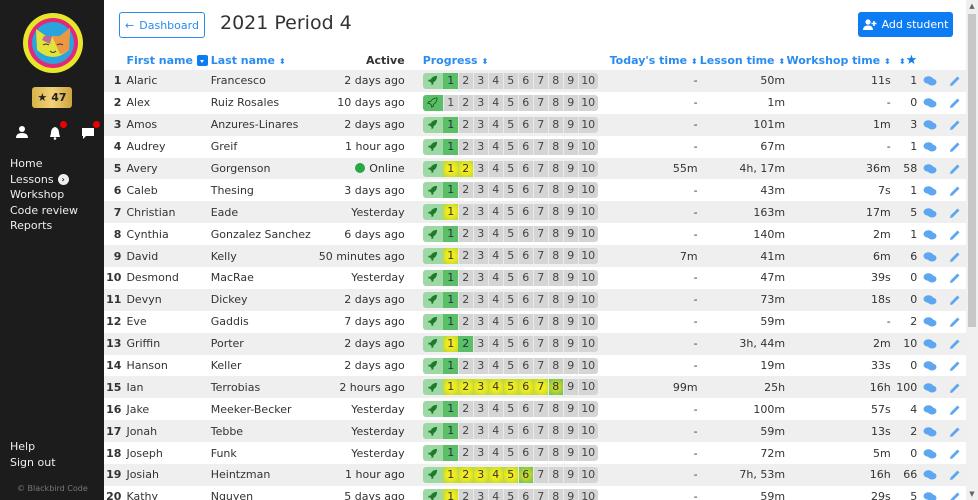 The width and height of the screenshot is (978, 500). I want to click on nav-workshop: Workshop, so click(44, 195).